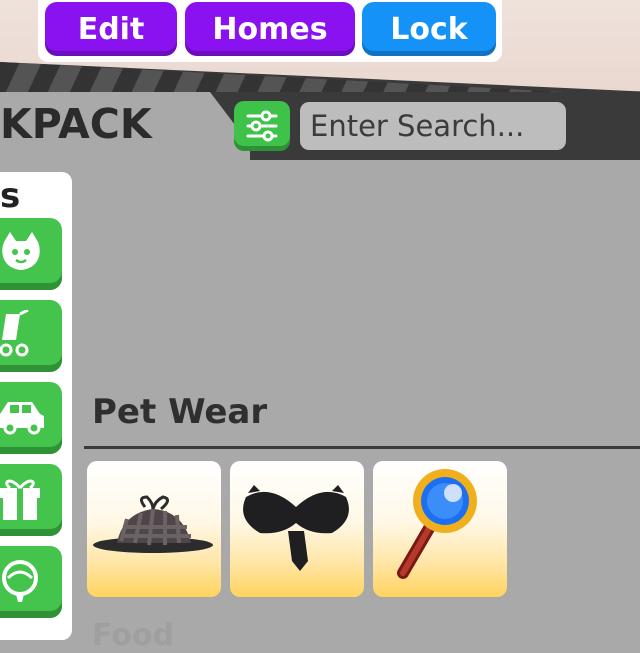  I want to click on strollers-icon, so click(14, 333).